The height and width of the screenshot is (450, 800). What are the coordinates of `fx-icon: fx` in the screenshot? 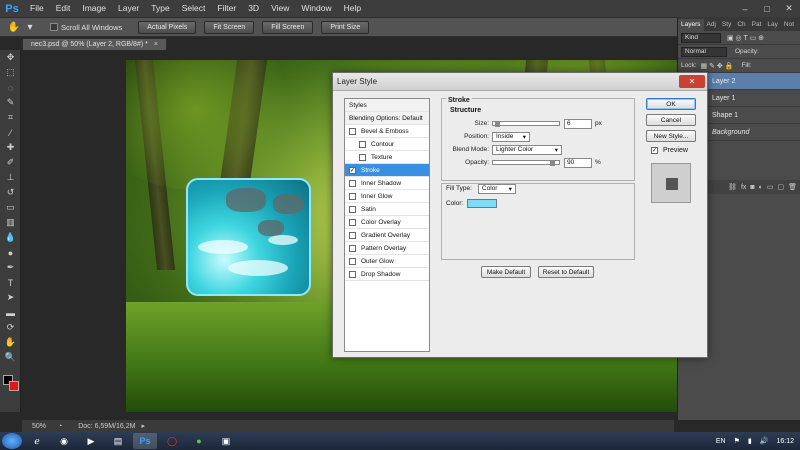 It's located at (743, 187).